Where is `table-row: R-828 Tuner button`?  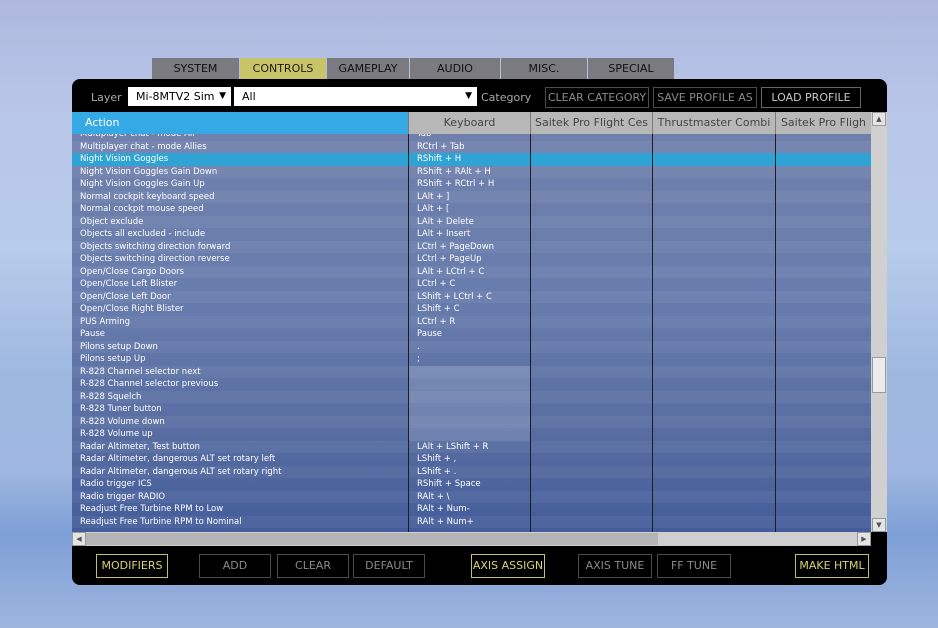 table-row: R-828 Tuner button is located at coordinates (471, 409).